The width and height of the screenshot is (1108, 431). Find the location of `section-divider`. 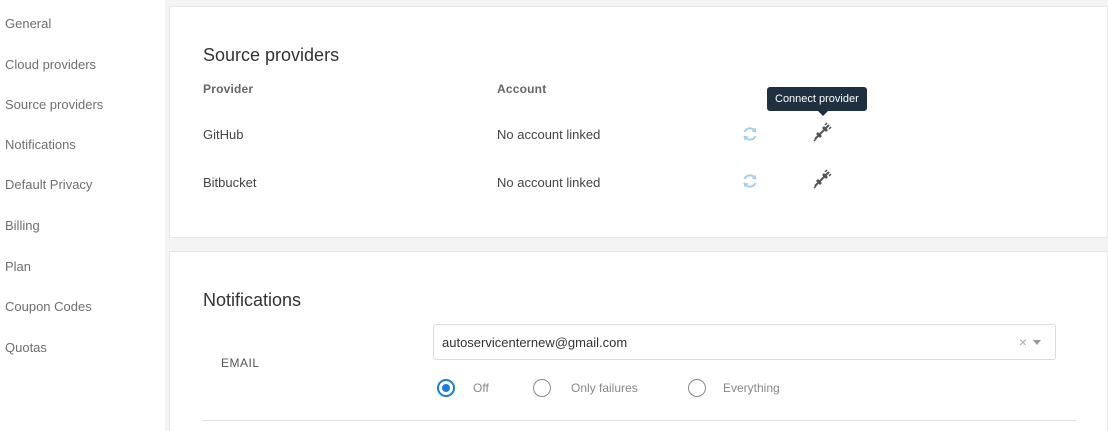

section-divider is located at coordinates (639, 420).